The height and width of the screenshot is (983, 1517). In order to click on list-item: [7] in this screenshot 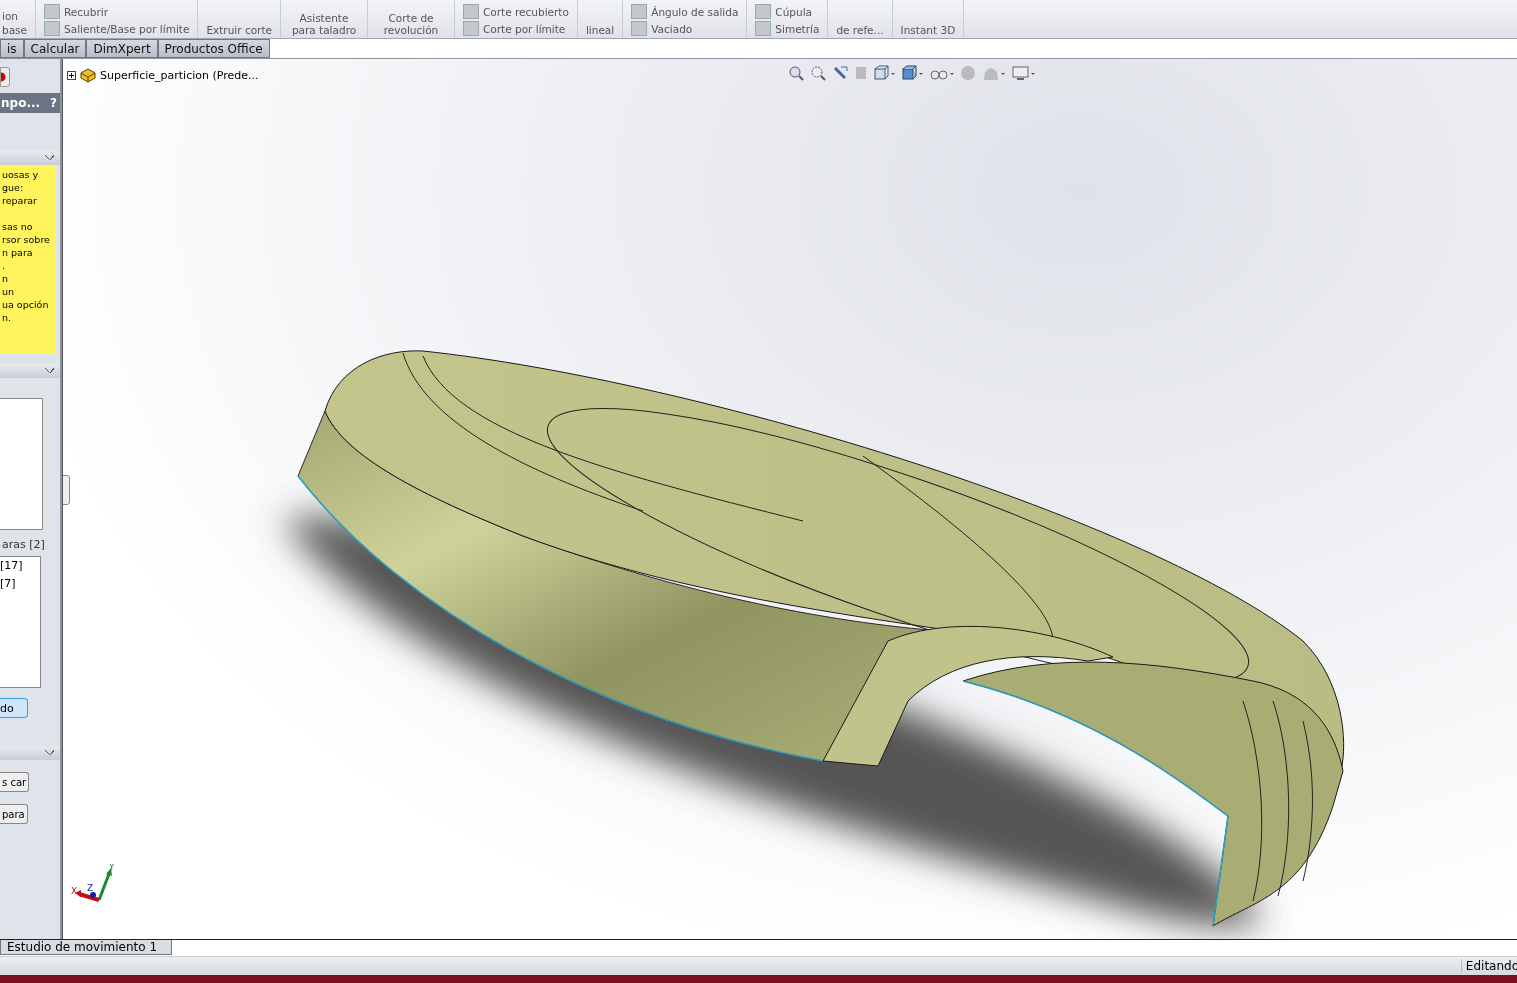, I will do `click(20, 584)`.